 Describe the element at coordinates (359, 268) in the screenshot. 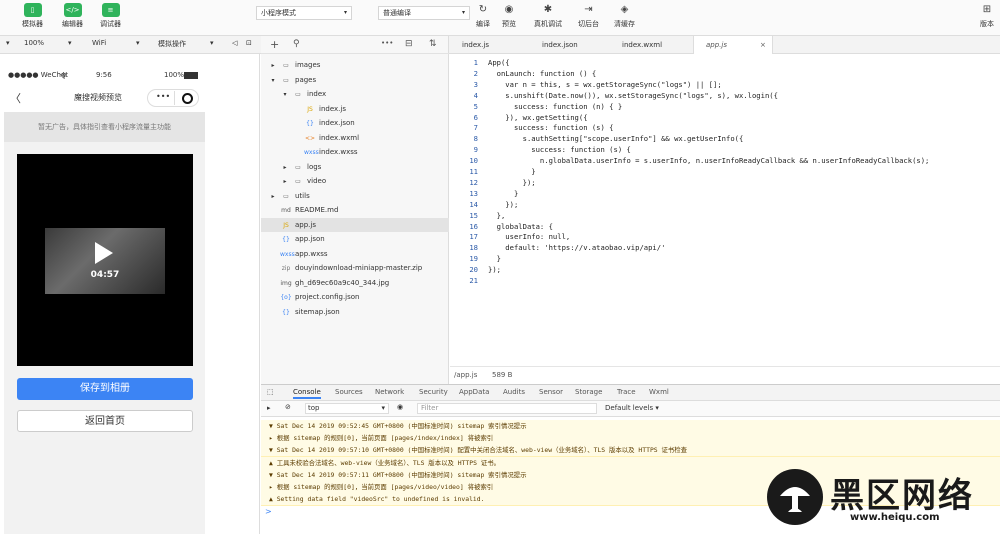

I see `file-name: douyindownload-miniapp-master.zip` at that location.